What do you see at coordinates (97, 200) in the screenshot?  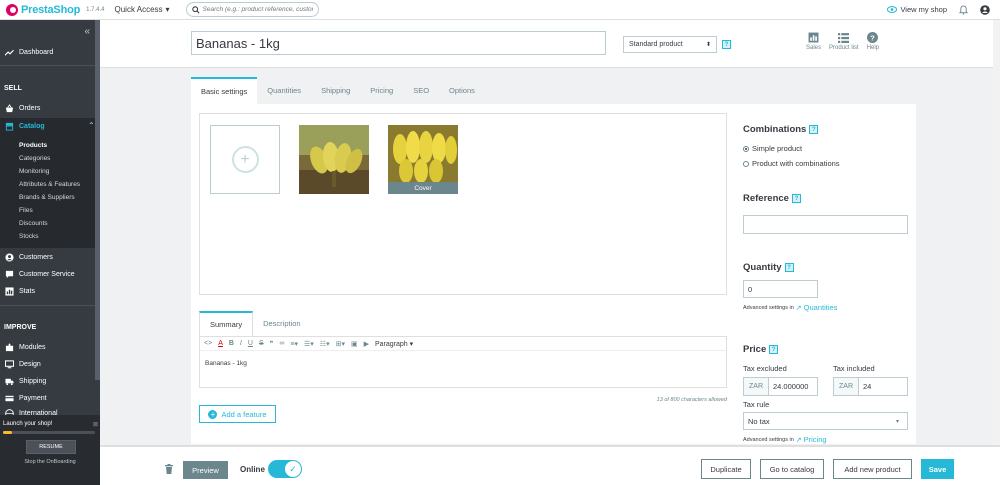 I see `sidebar-scrollbar` at bounding box center [97, 200].